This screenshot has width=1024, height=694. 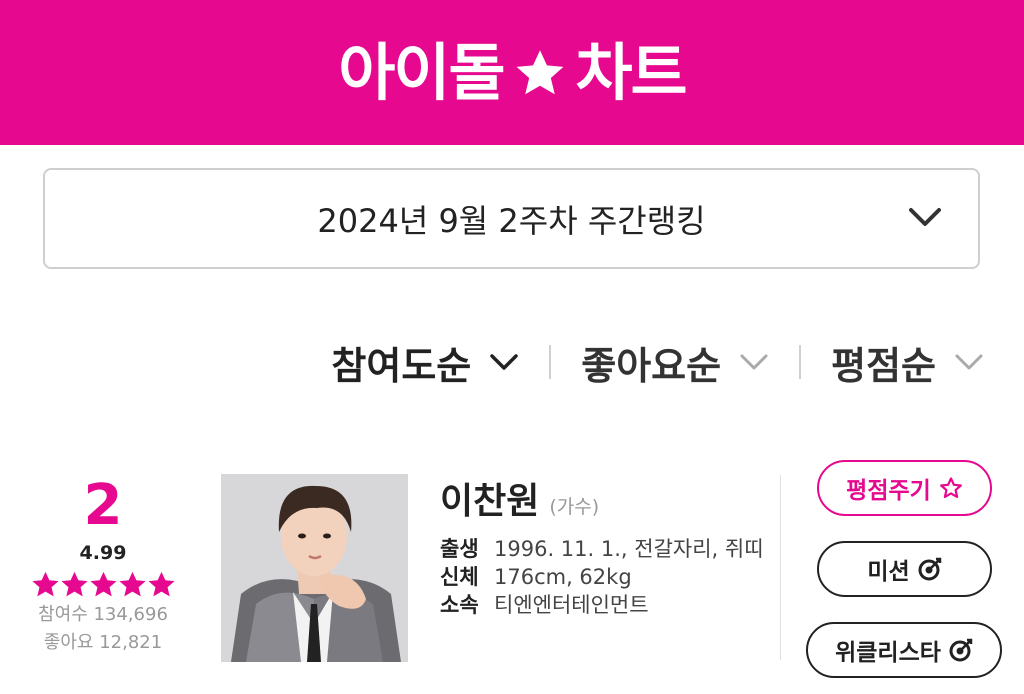 I want to click on detail-body: 신체 176cm, 62kg, so click(x=605, y=577).